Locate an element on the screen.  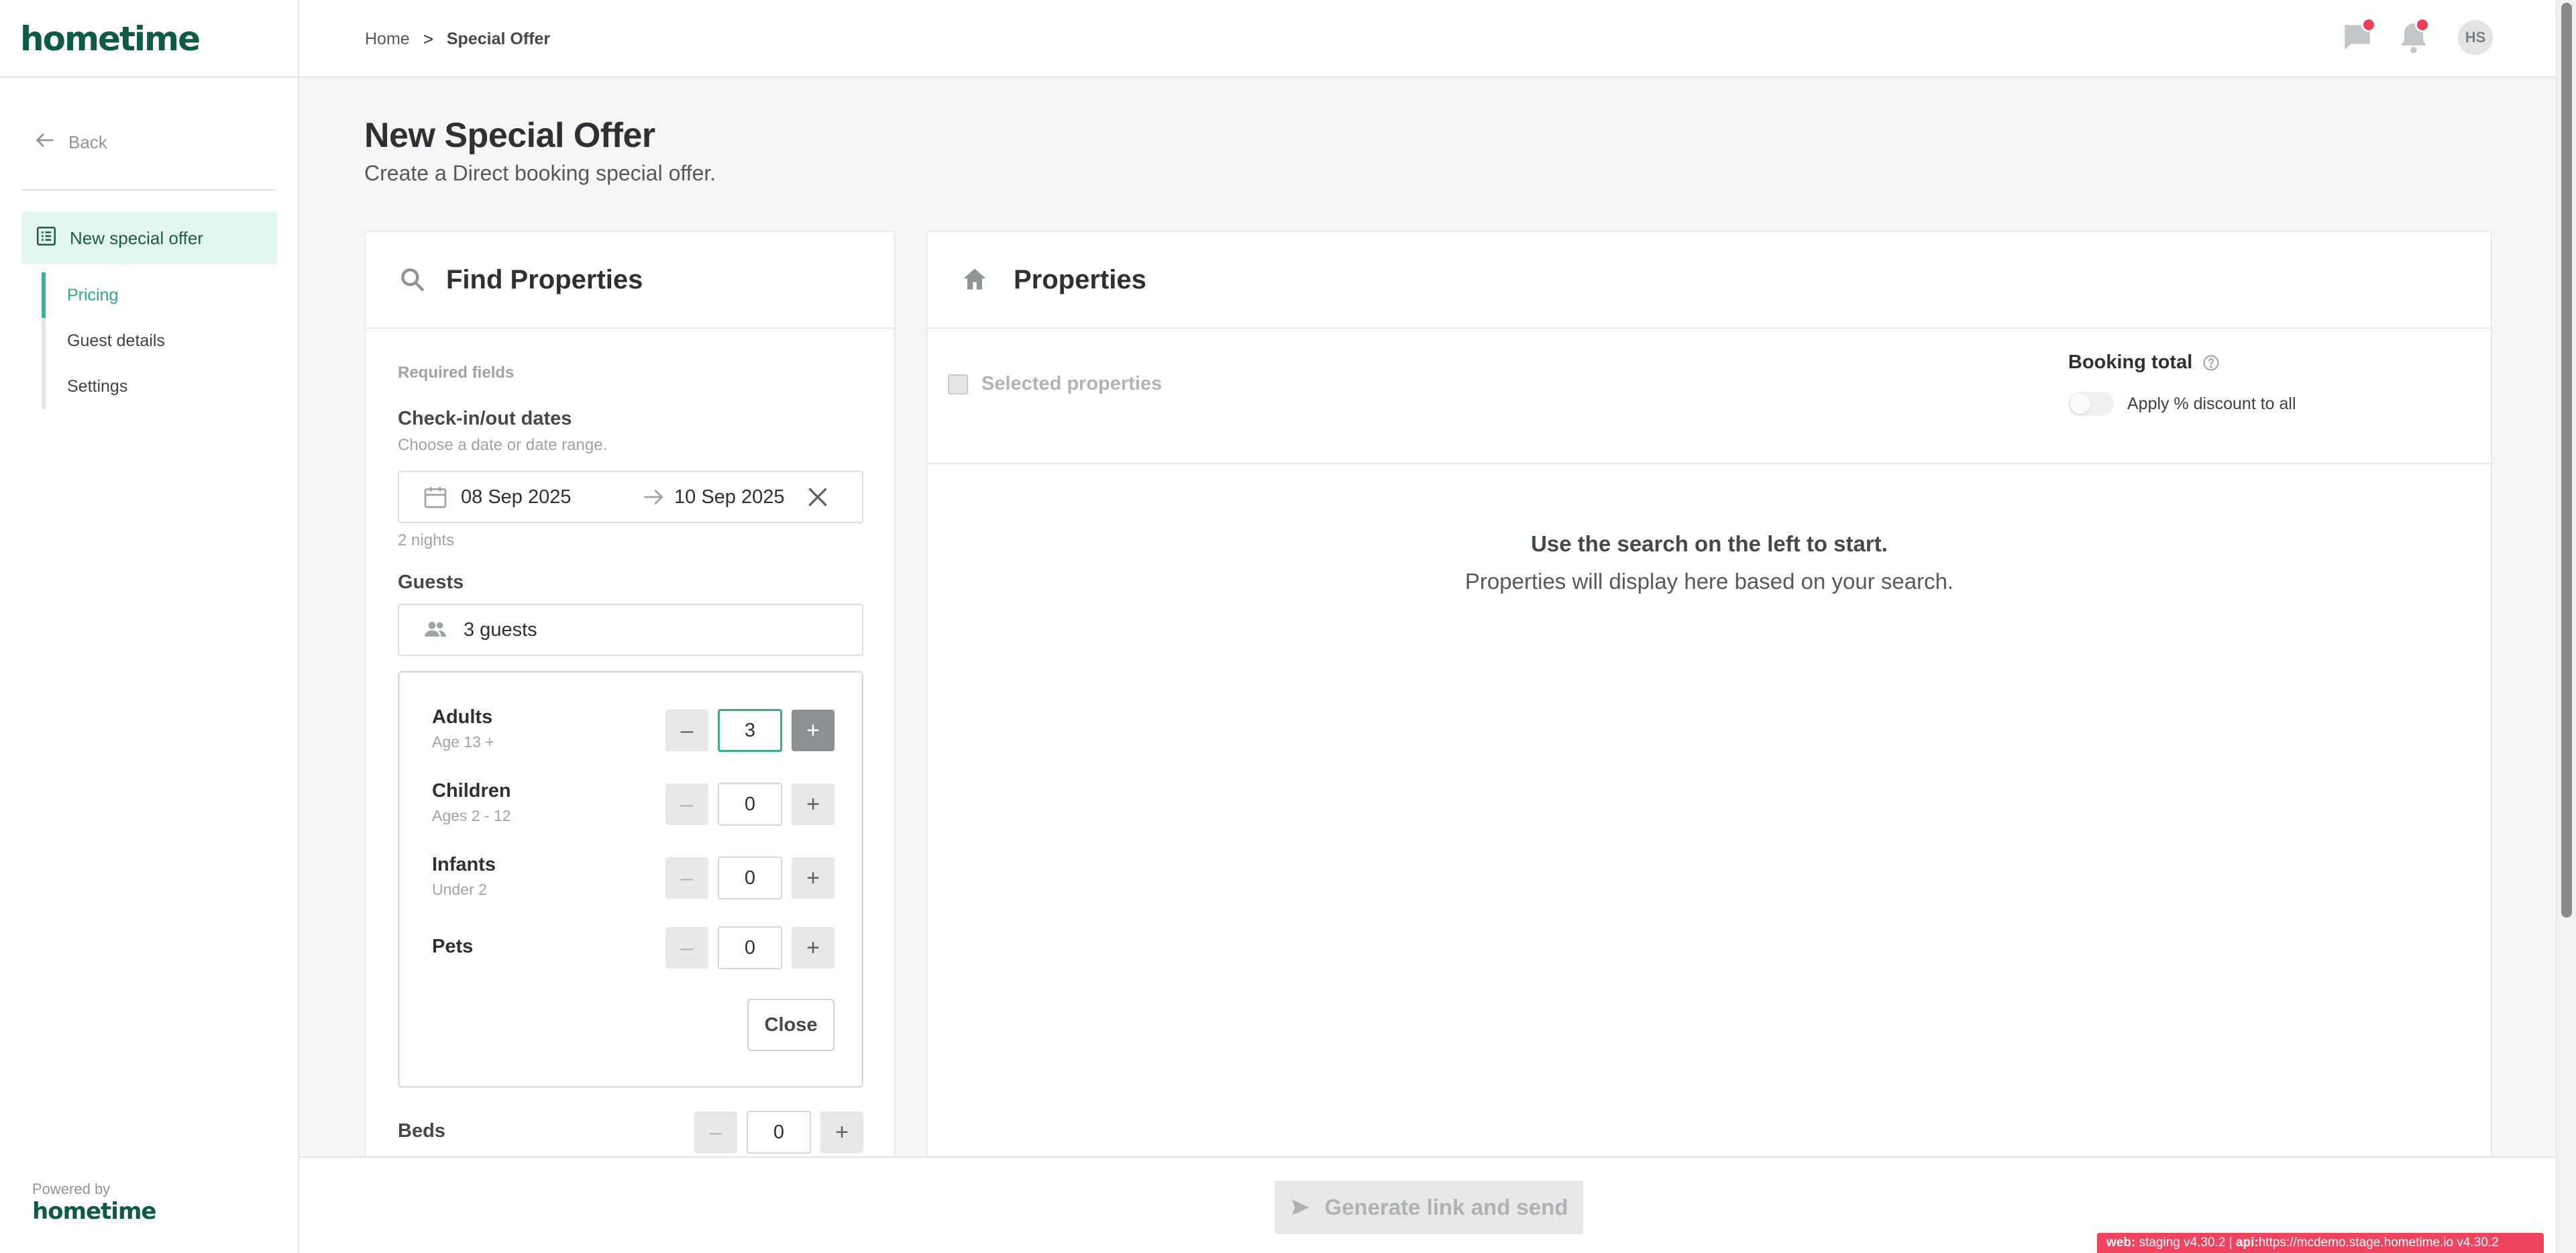
infants-stepper: – 0 + is located at coordinates (750, 878).